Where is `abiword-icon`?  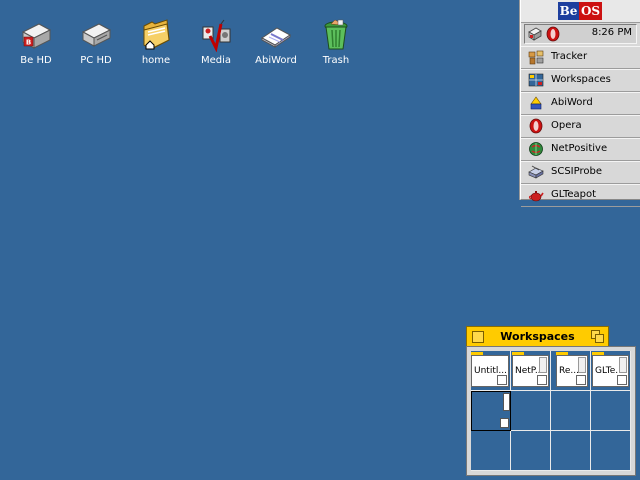 abiword-icon is located at coordinates (536, 103).